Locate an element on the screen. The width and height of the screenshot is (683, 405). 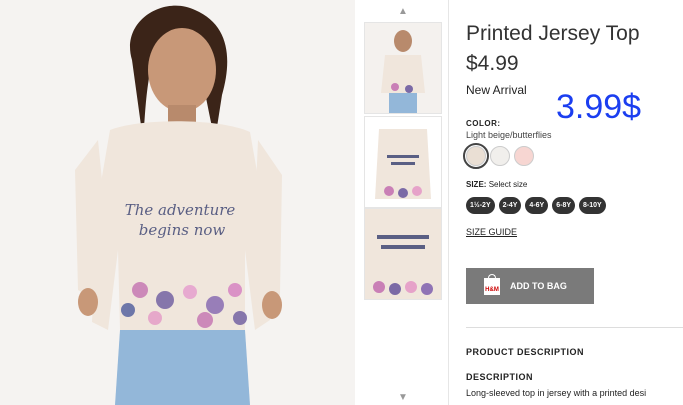
shopping-bag-icon: H&M is located at coordinates (492, 284).